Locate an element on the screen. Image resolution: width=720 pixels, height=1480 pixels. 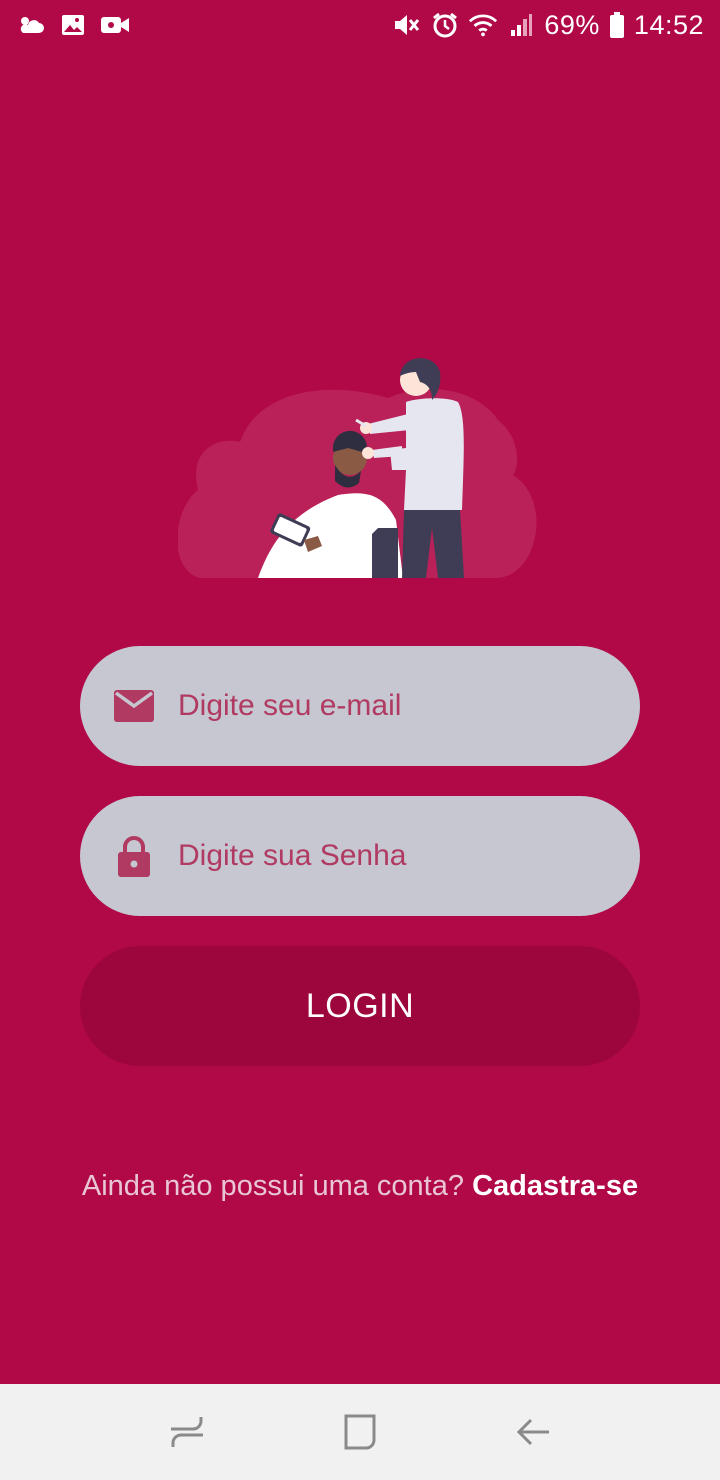
home-icon is located at coordinates (360, 1432).